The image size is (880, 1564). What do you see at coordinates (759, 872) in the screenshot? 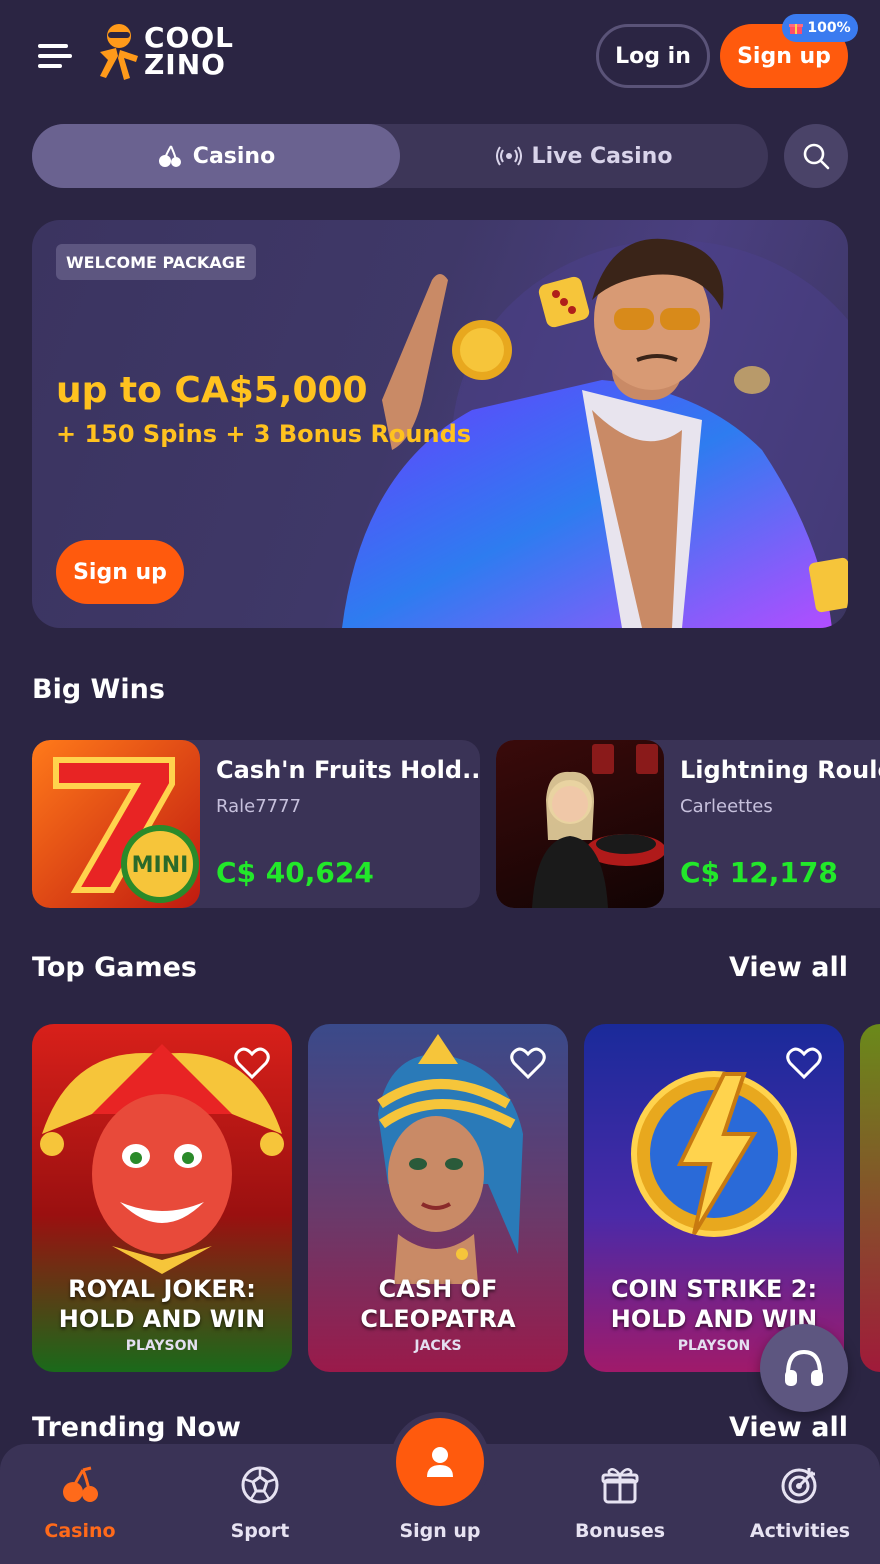
I see `win-amount: C$ 12,178` at bounding box center [759, 872].